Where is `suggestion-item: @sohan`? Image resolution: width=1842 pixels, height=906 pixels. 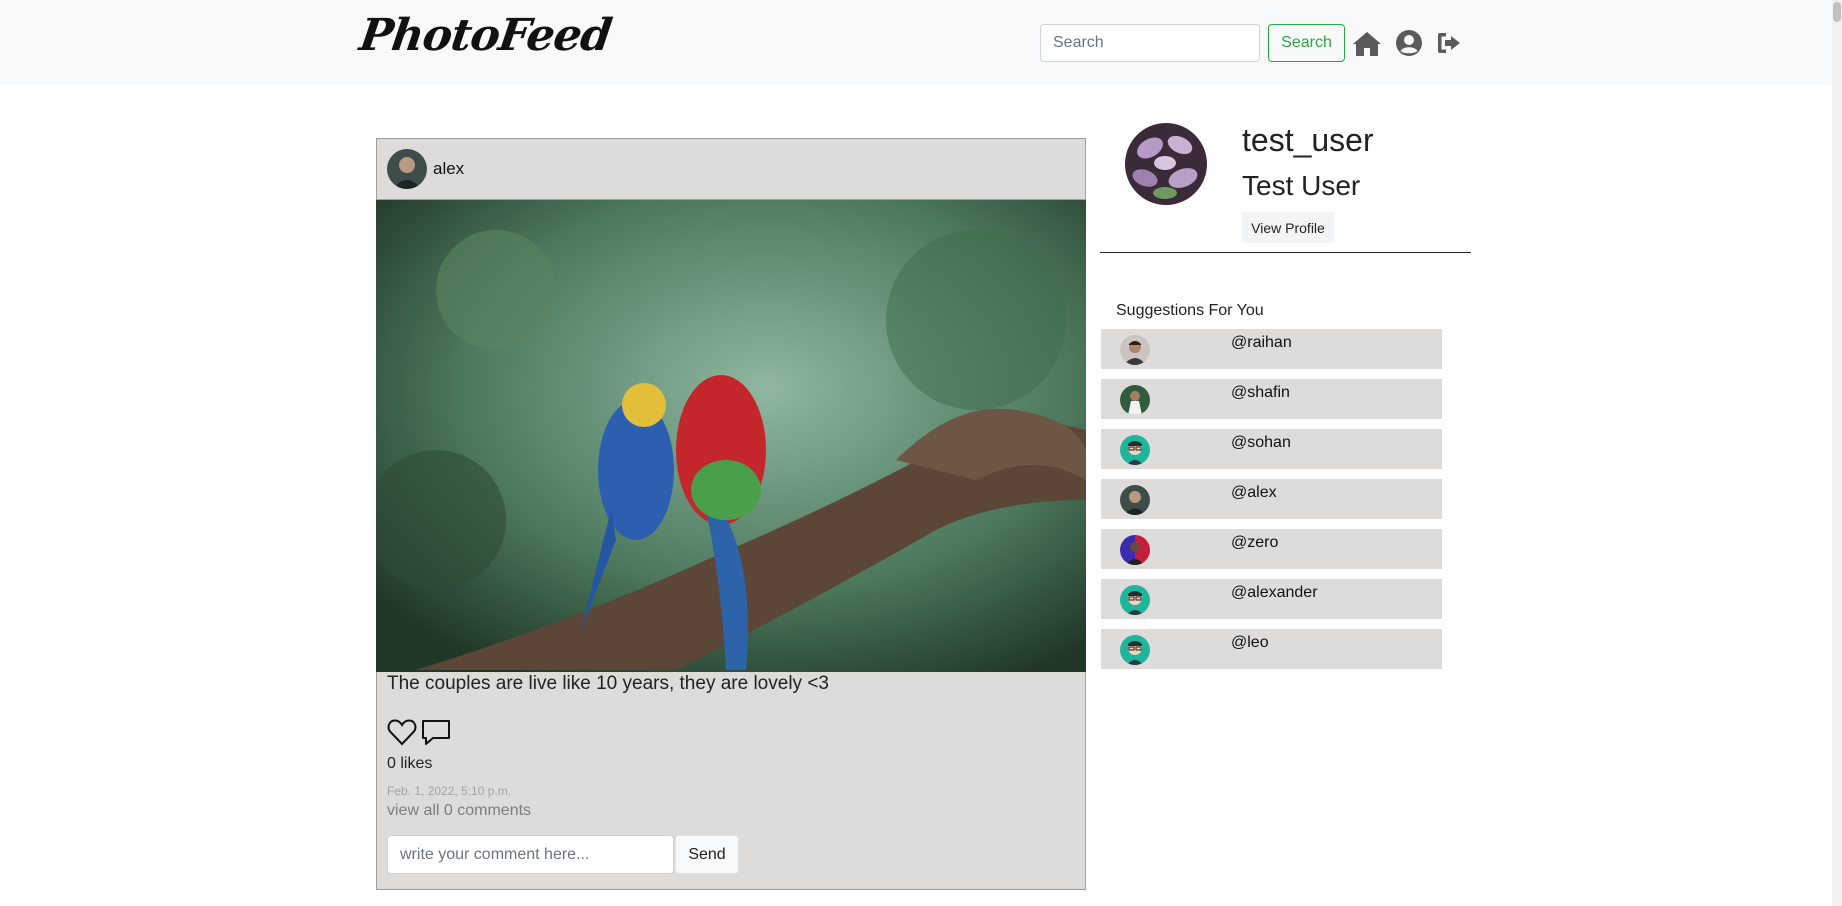 suggestion-item: @sohan is located at coordinates (1271, 449).